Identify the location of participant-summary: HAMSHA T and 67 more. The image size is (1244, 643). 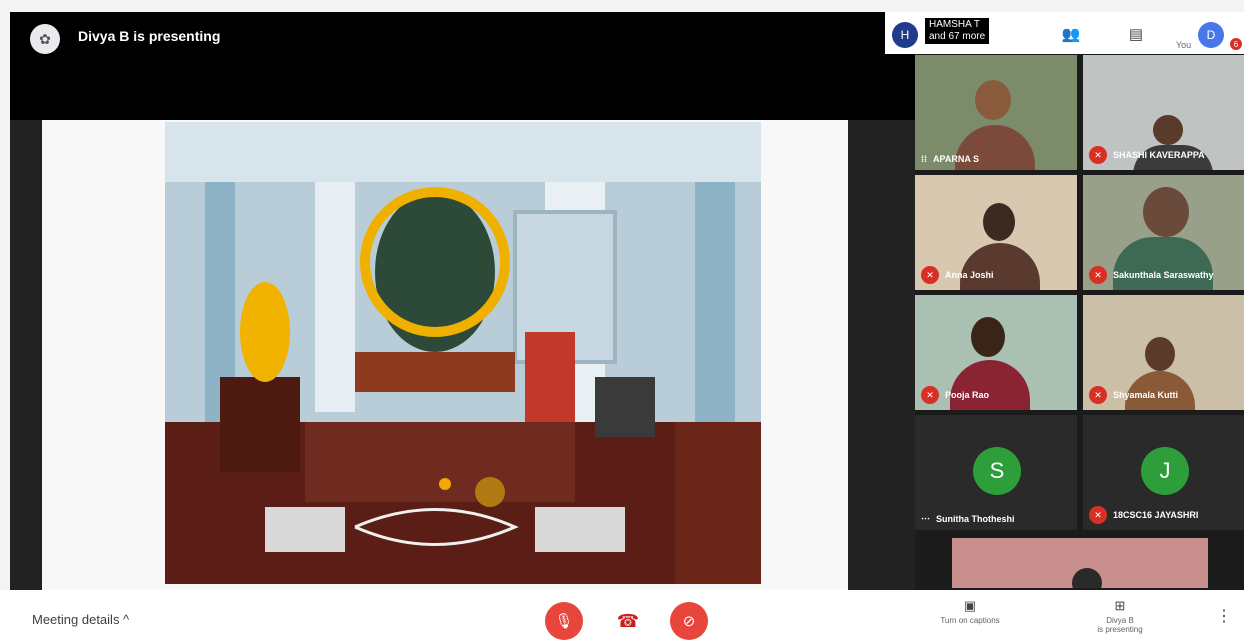
(957, 31).